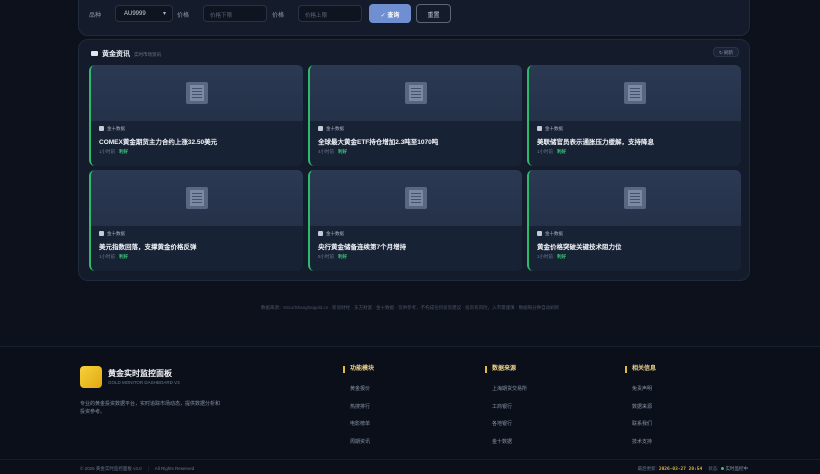 This screenshot has height=474, width=820. What do you see at coordinates (640, 388) in the screenshot?
I see `footer-link: 免责声明` at bounding box center [640, 388].